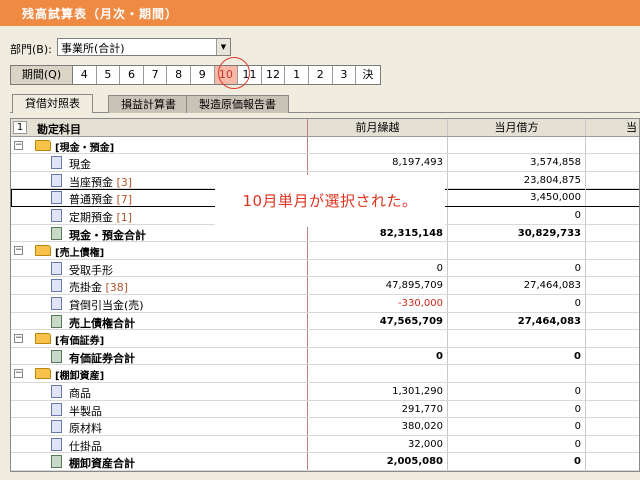 The width and height of the screenshot is (640, 480). I want to click on prev-balance-cell: -330,000, so click(378, 303).